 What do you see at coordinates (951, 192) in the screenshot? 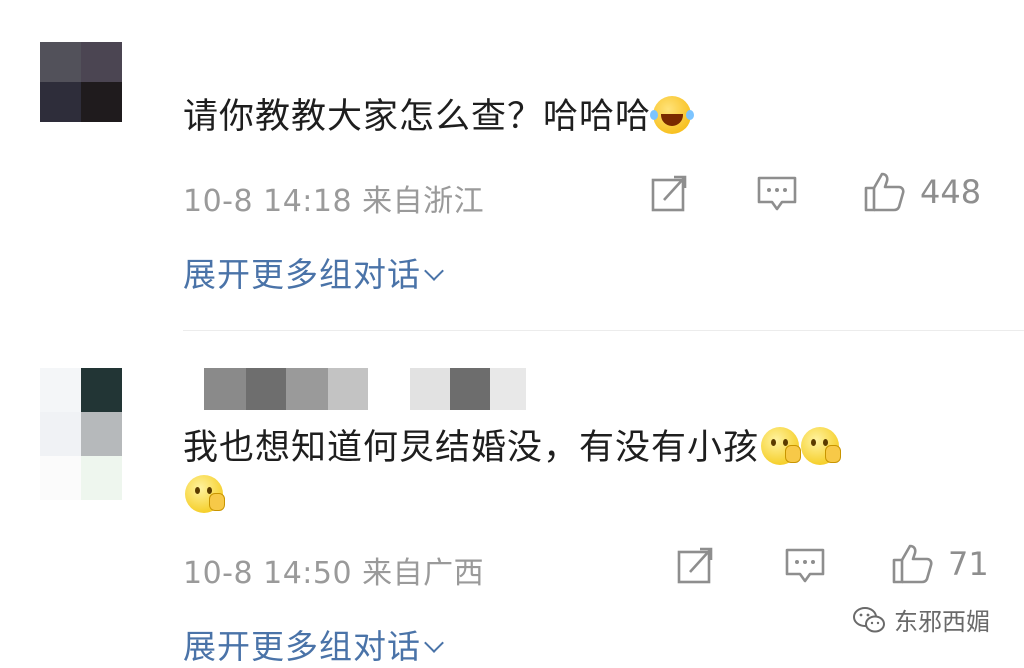
I see `like-count: 448` at bounding box center [951, 192].